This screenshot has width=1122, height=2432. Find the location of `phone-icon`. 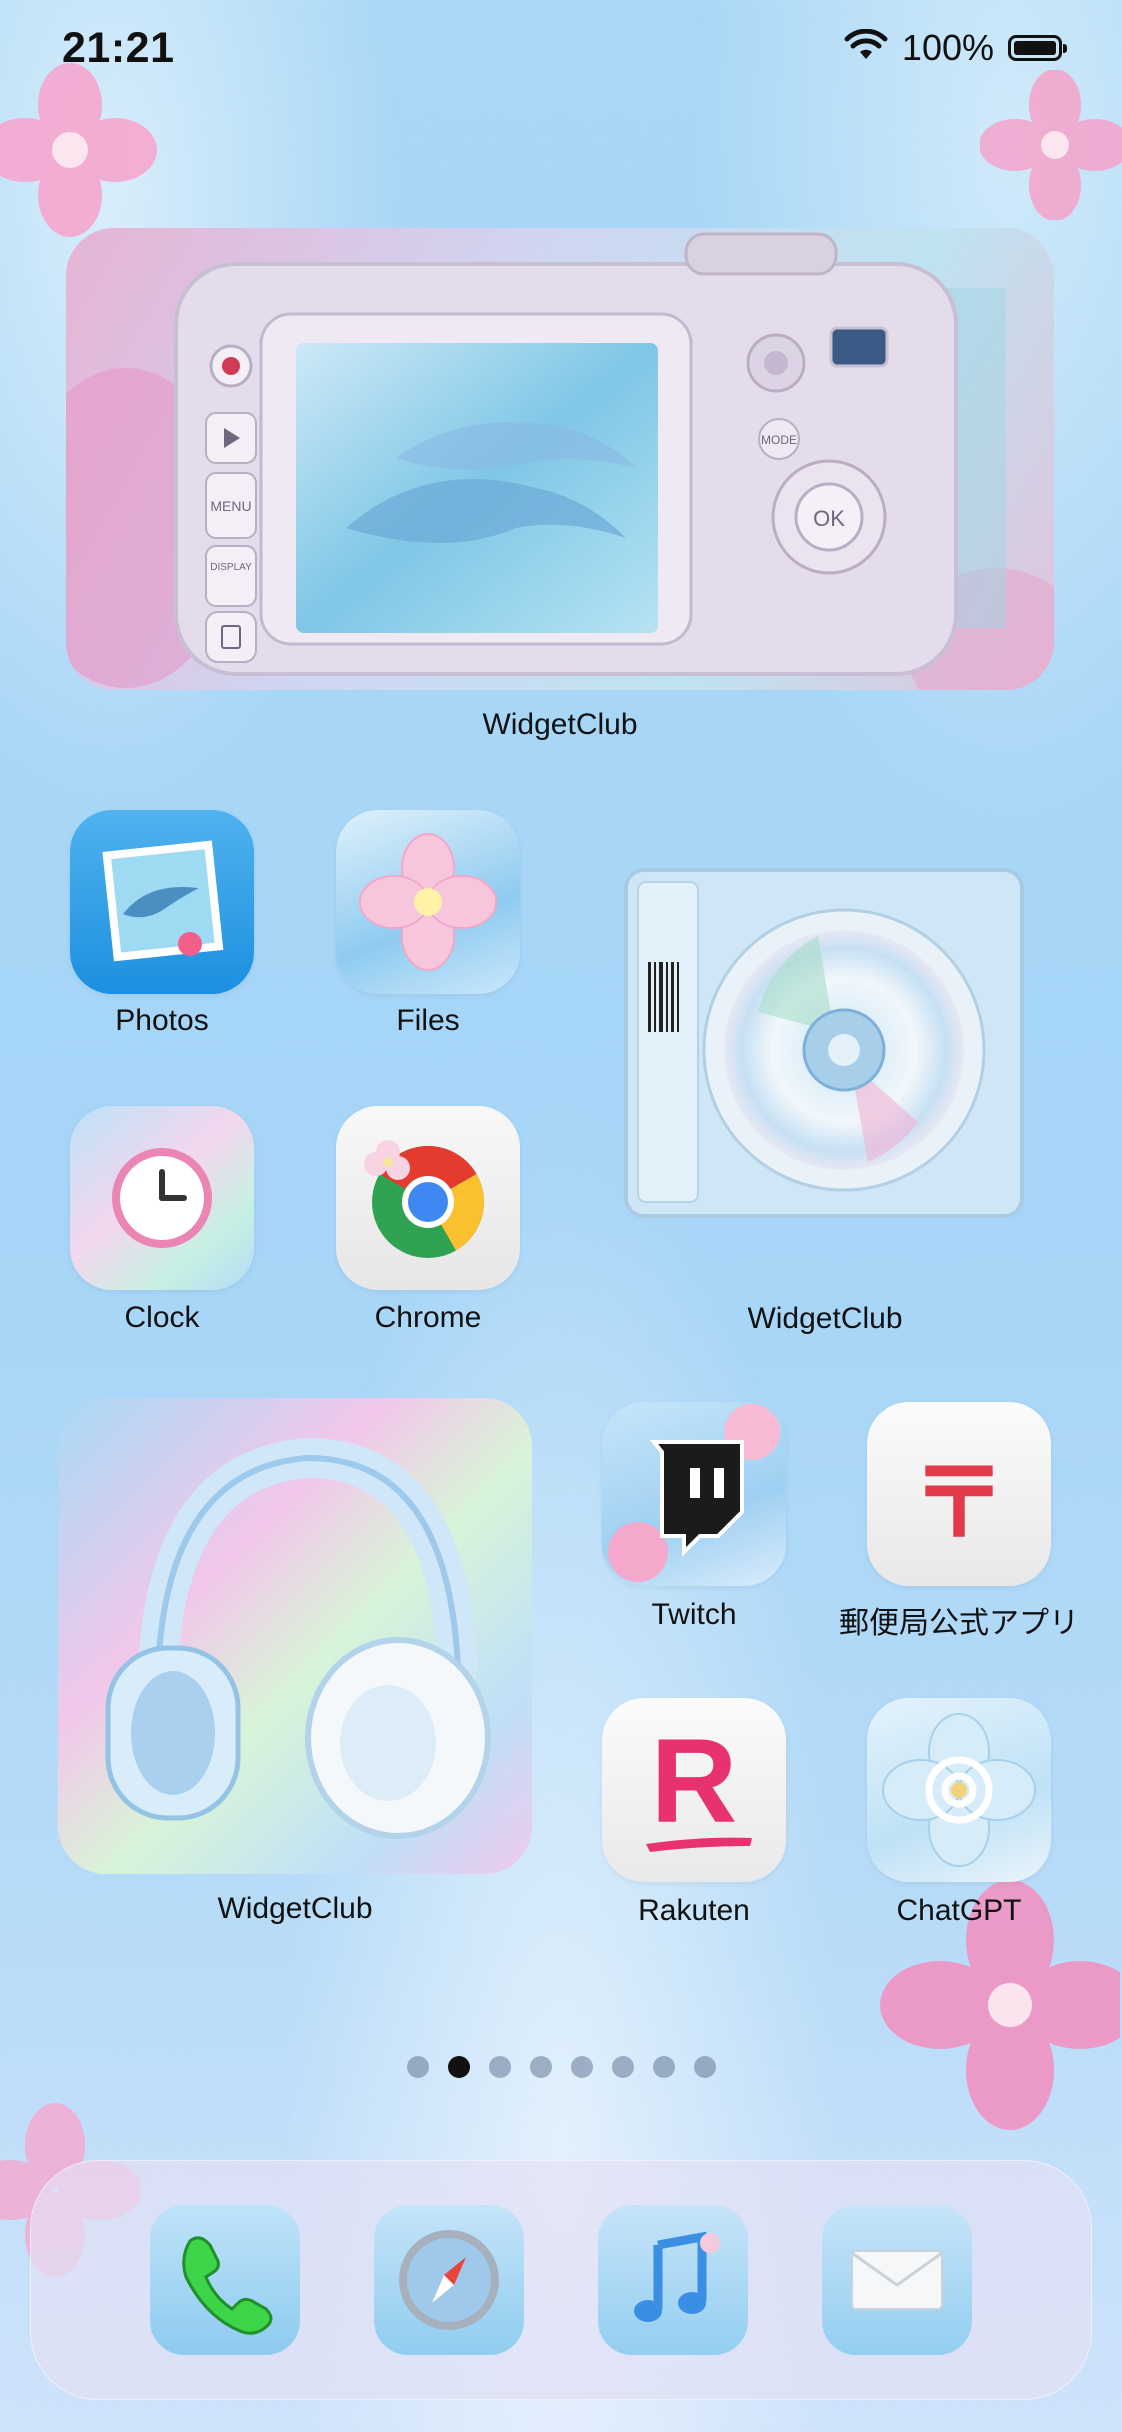

phone-icon is located at coordinates (225, 2280).